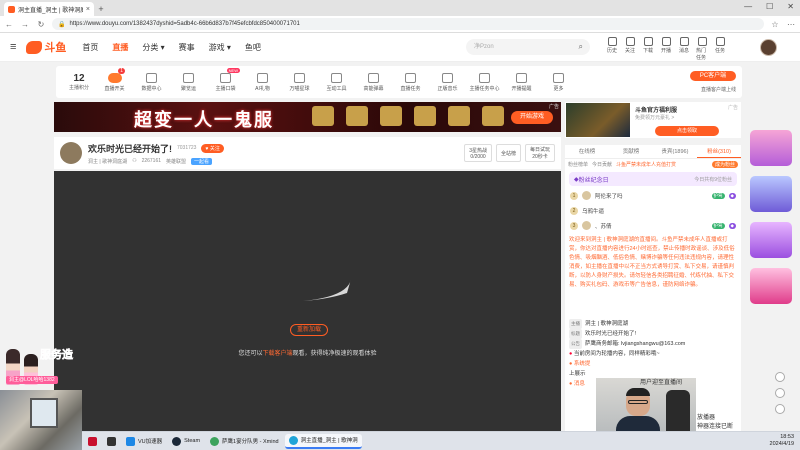  What do you see at coordinates (780, 409) in the screenshot?
I see `top-float-icon` at bounding box center [780, 409].